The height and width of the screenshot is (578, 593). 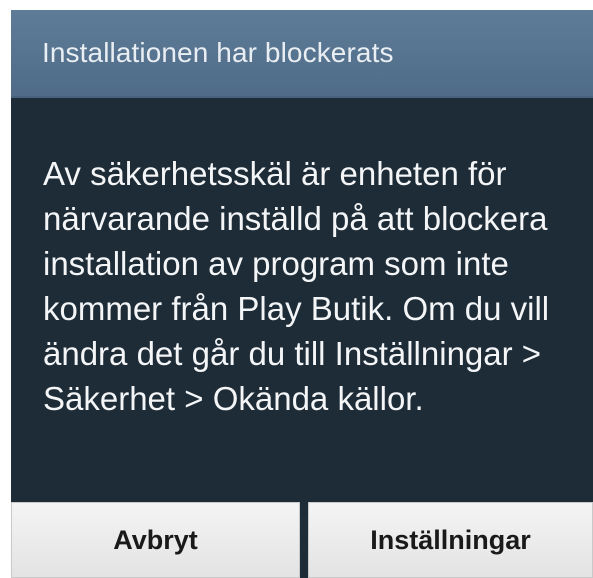 What do you see at coordinates (302, 535) in the screenshot?
I see `dialog-button-bar: Avbryt Inställningar` at bounding box center [302, 535].